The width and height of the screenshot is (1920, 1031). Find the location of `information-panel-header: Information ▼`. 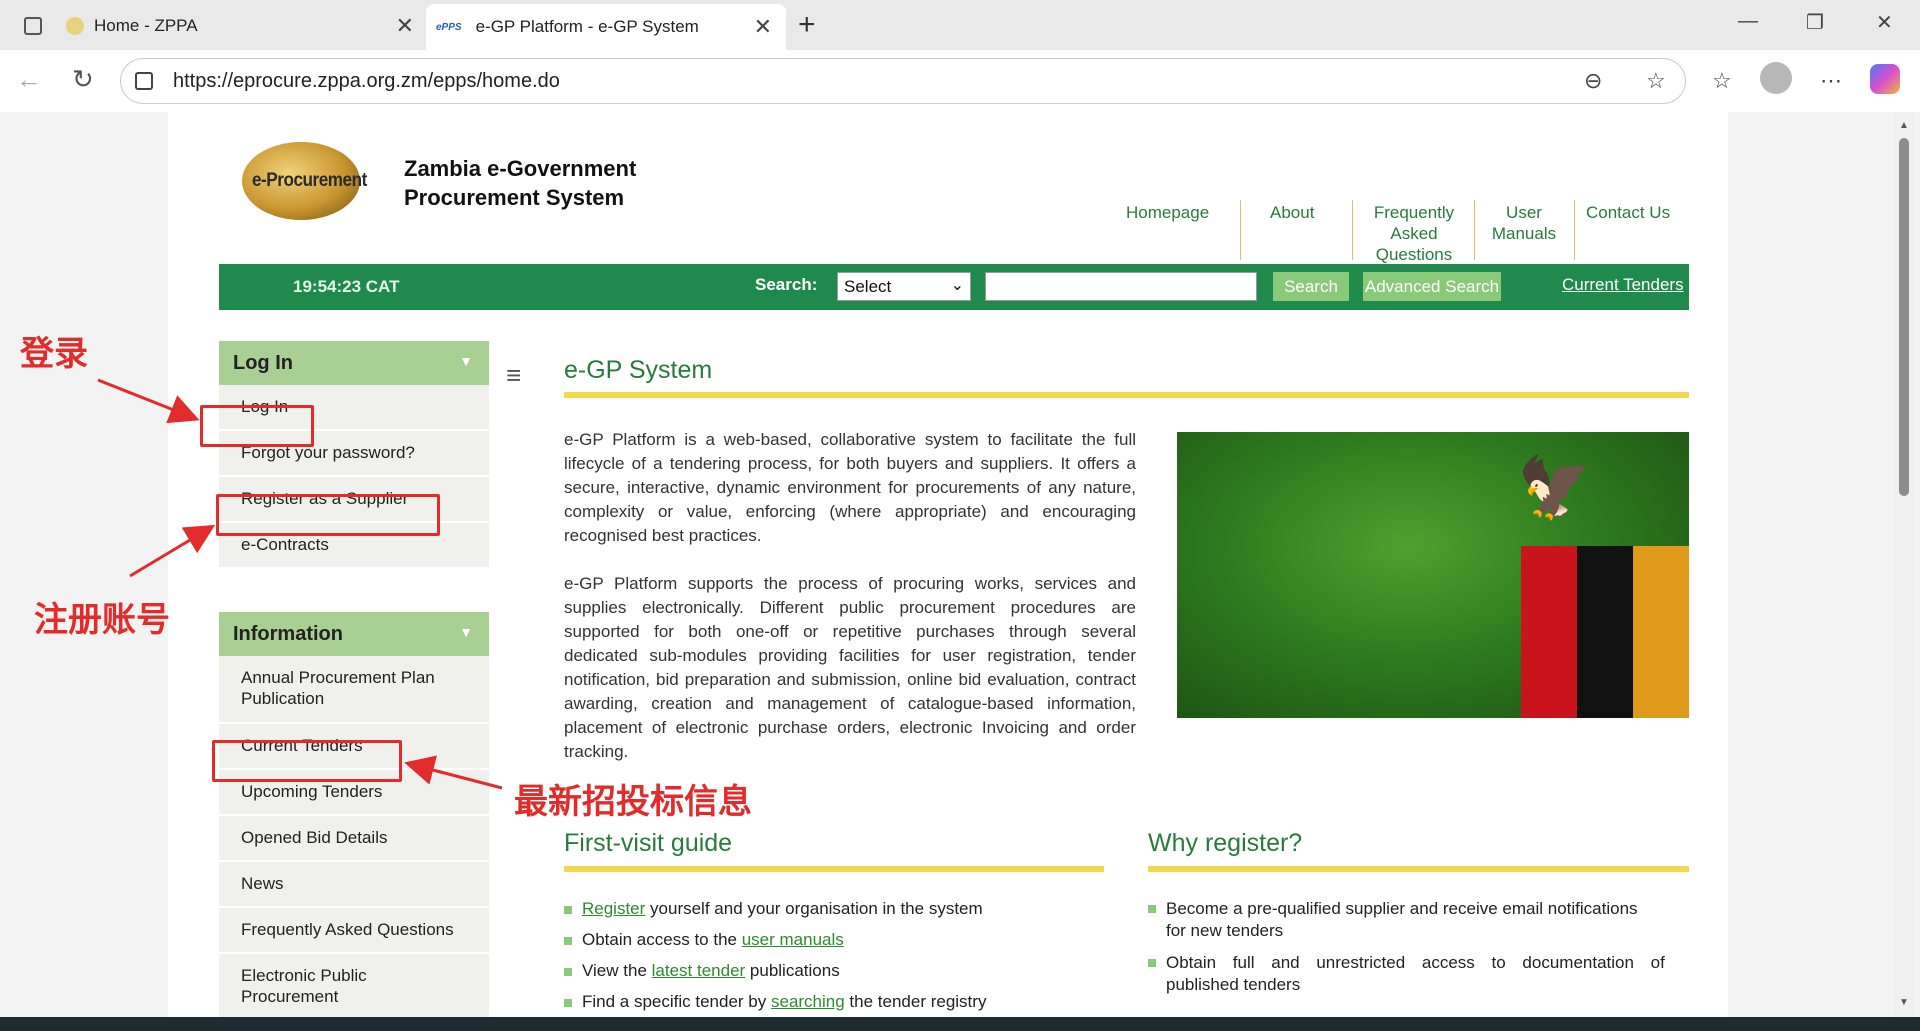

information-panel-header: Information ▼ is located at coordinates (354, 634).